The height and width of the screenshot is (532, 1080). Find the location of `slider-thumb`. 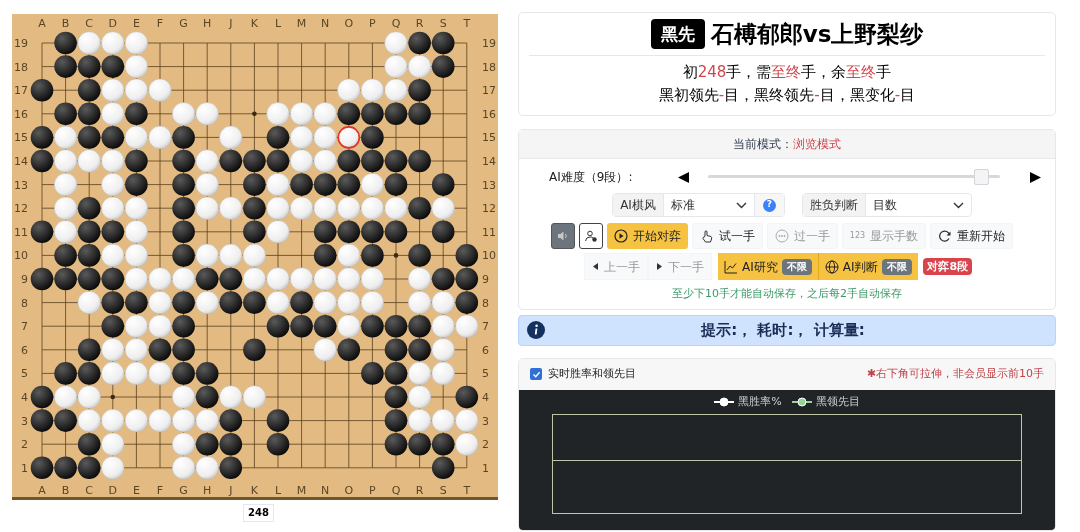

slider-thumb is located at coordinates (982, 177).